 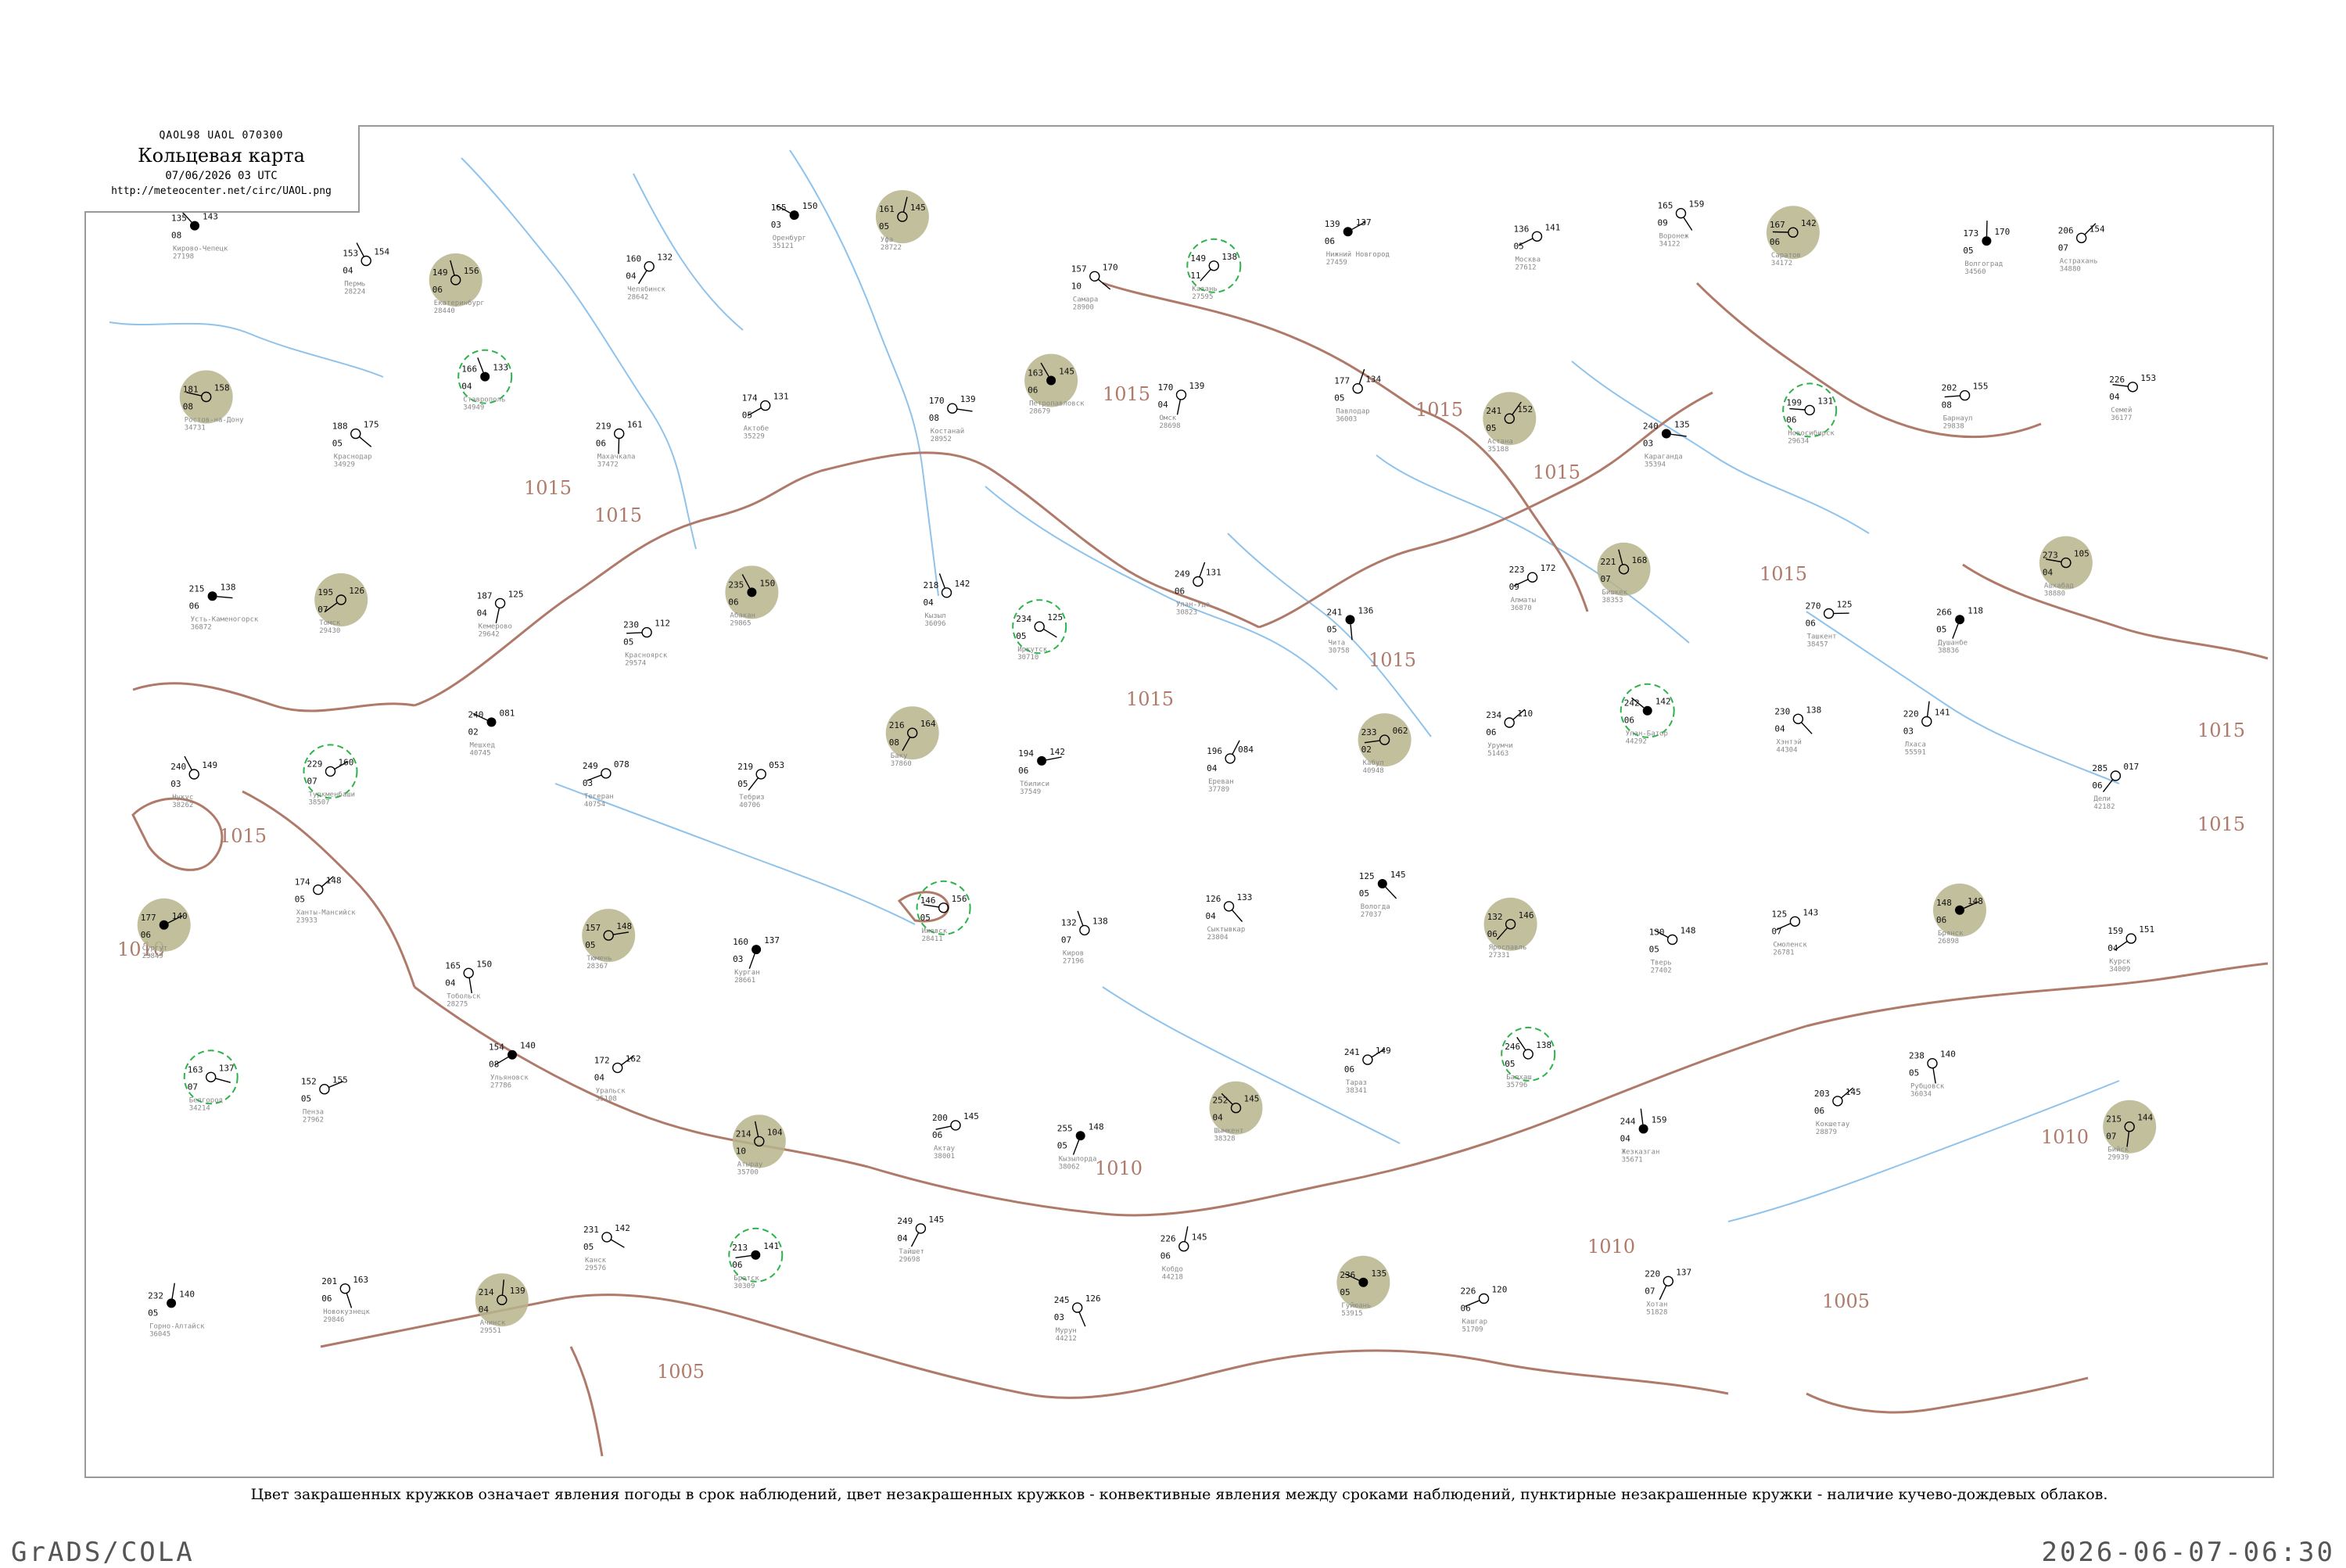 I want to click on pressure-value: 139, so click(x=1197, y=386).